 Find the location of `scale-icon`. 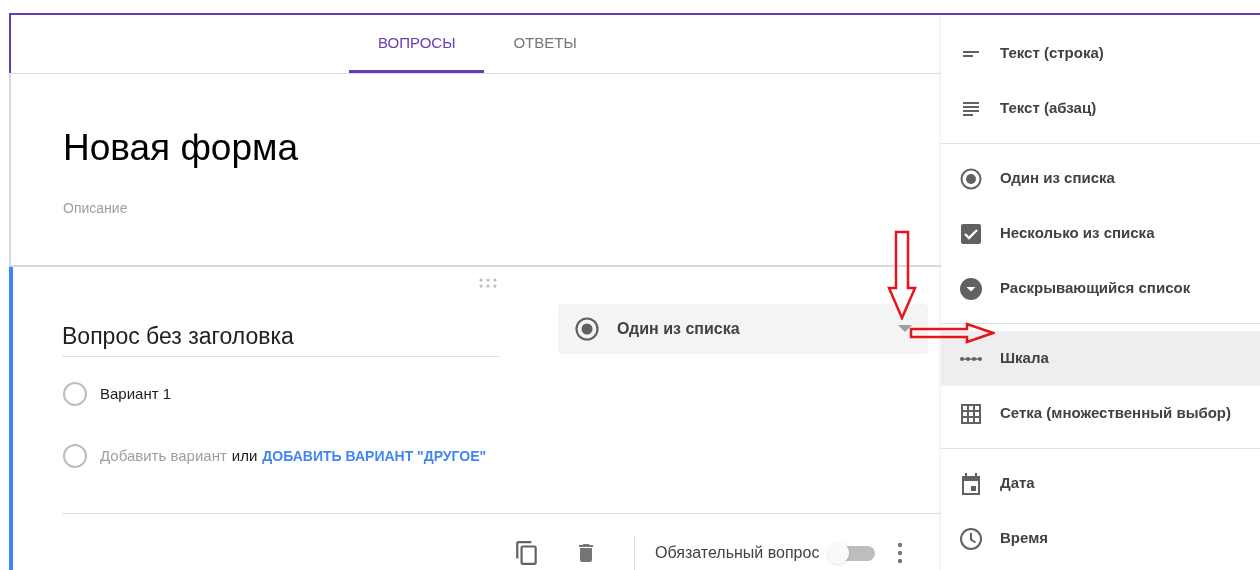

scale-icon is located at coordinates (971, 358).